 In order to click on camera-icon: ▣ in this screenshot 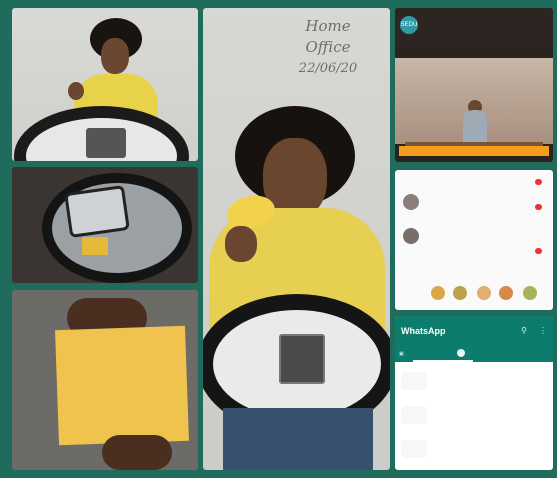, I will do `click(401, 354)`.